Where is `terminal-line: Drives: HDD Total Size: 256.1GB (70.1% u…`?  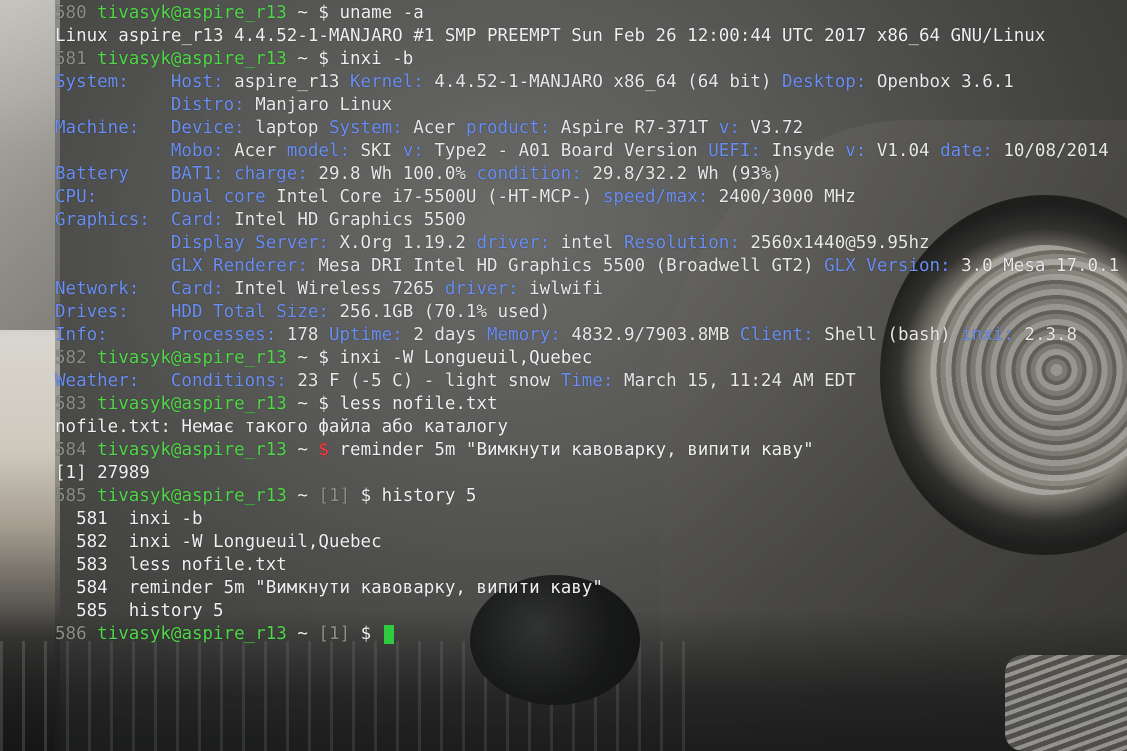
terminal-line: Drives: HDD Total Size: 256.1GB (70.1% u… is located at coordinates (587, 312).